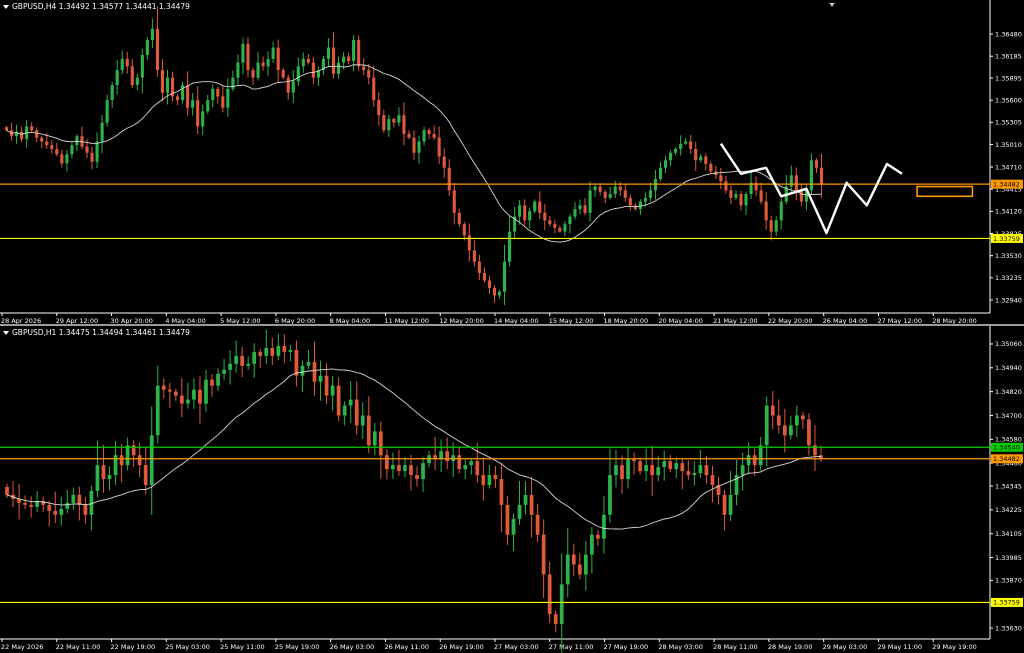 Image resolution: width=1024 pixels, height=653 pixels. I want to click on y-tick-label: 1.33630, so click(1008, 628).